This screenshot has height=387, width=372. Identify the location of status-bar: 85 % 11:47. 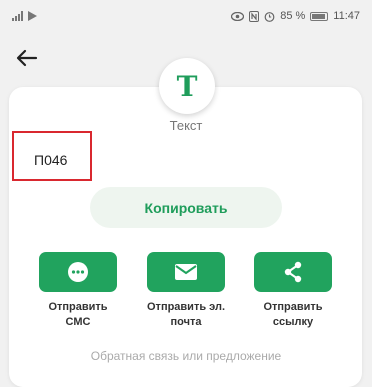
(186, 16).